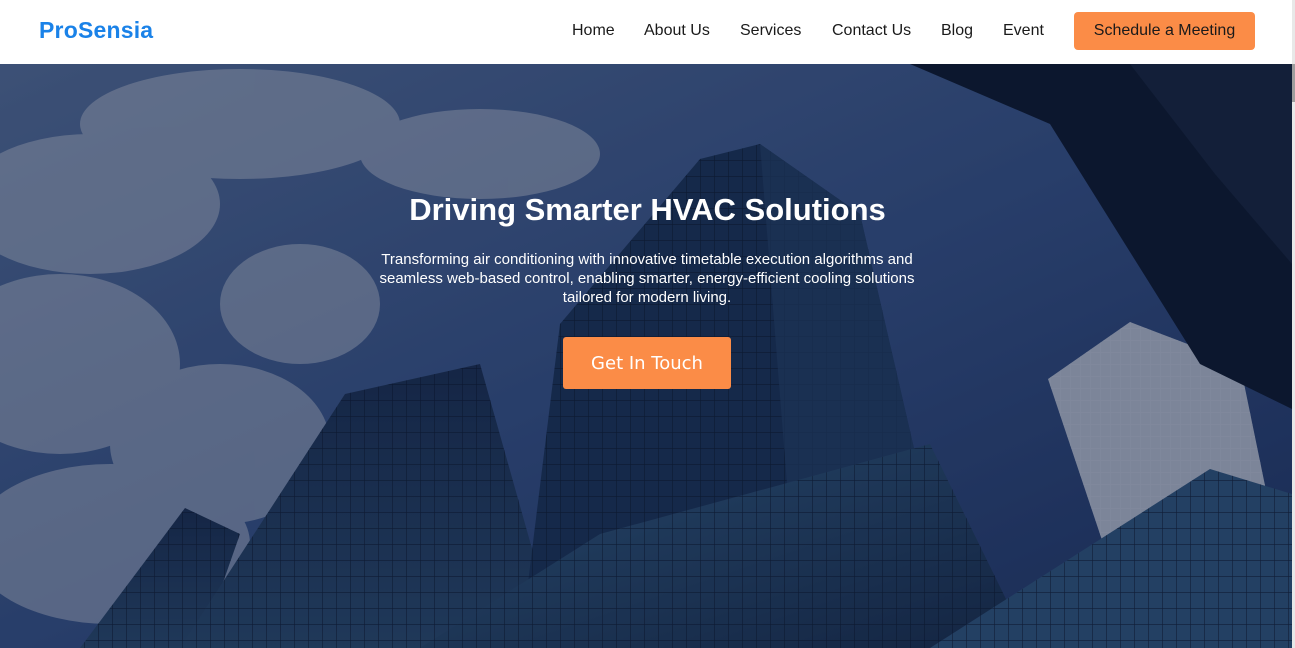 Image resolution: width=1295 pixels, height=648 pixels. Describe the element at coordinates (1023, 31) in the screenshot. I see `nav-event: Event` at that location.